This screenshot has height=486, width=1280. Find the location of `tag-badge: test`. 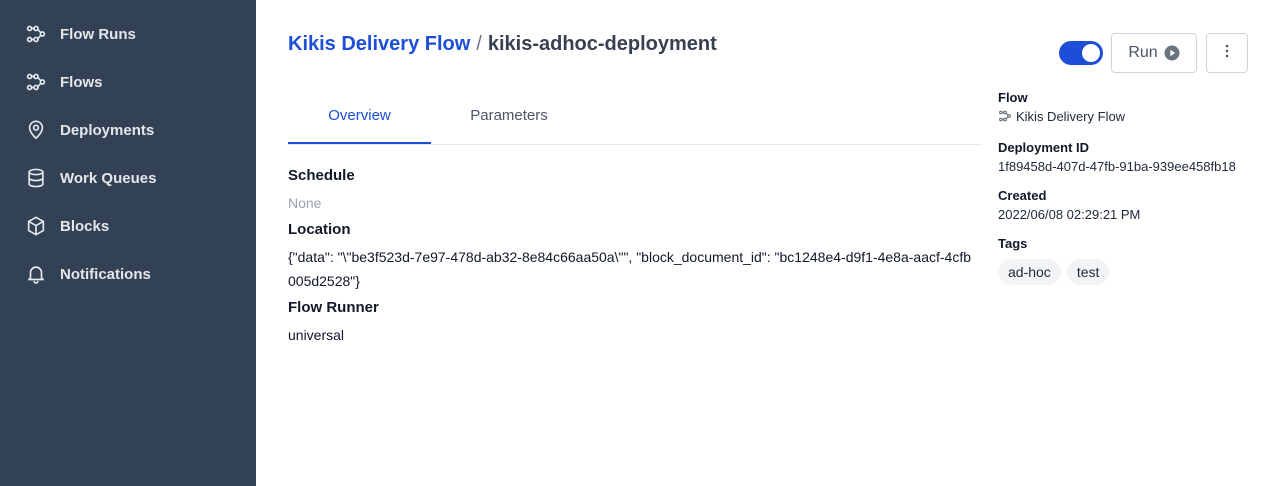

tag-badge: test is located at coordinates (1088, 272).